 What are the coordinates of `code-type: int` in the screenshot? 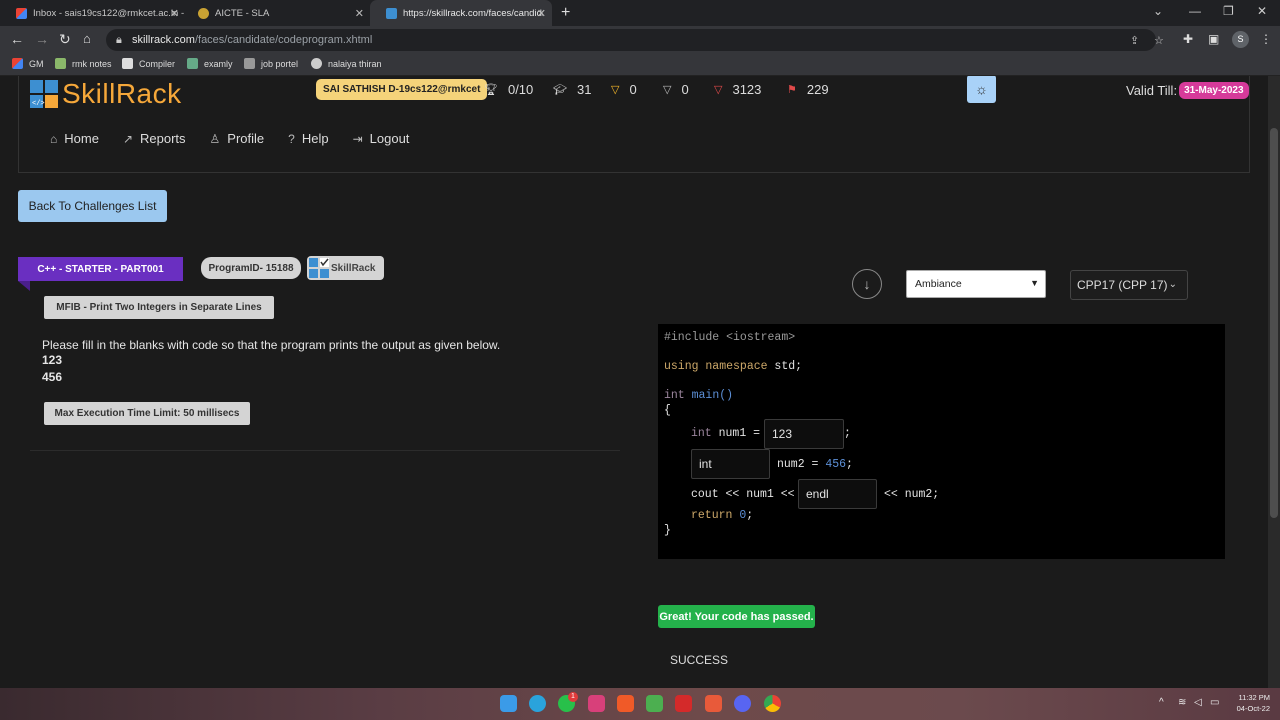 It's located at (674, 395).